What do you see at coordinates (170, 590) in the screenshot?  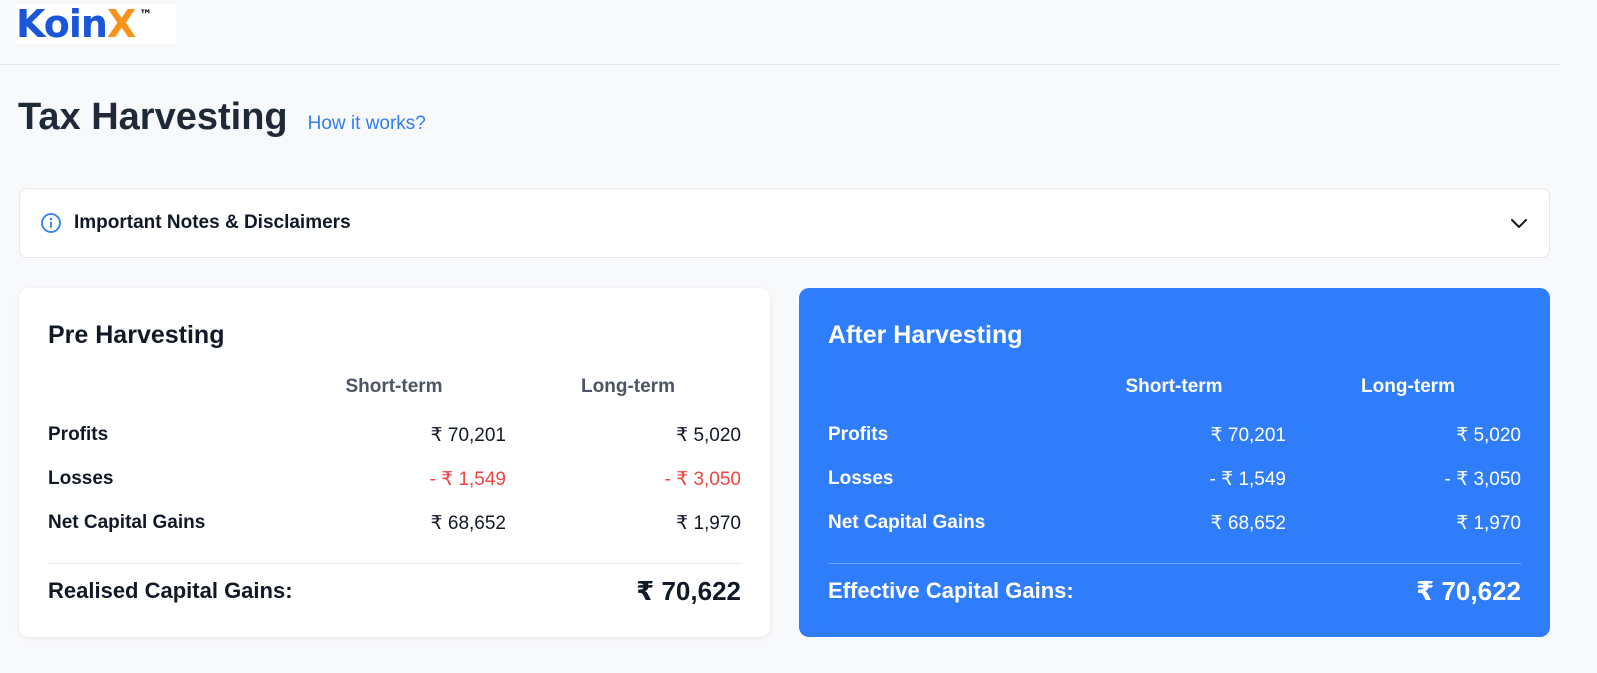 I see `total-label: Realised Capital Gains:` at bounding box center [170, 590].